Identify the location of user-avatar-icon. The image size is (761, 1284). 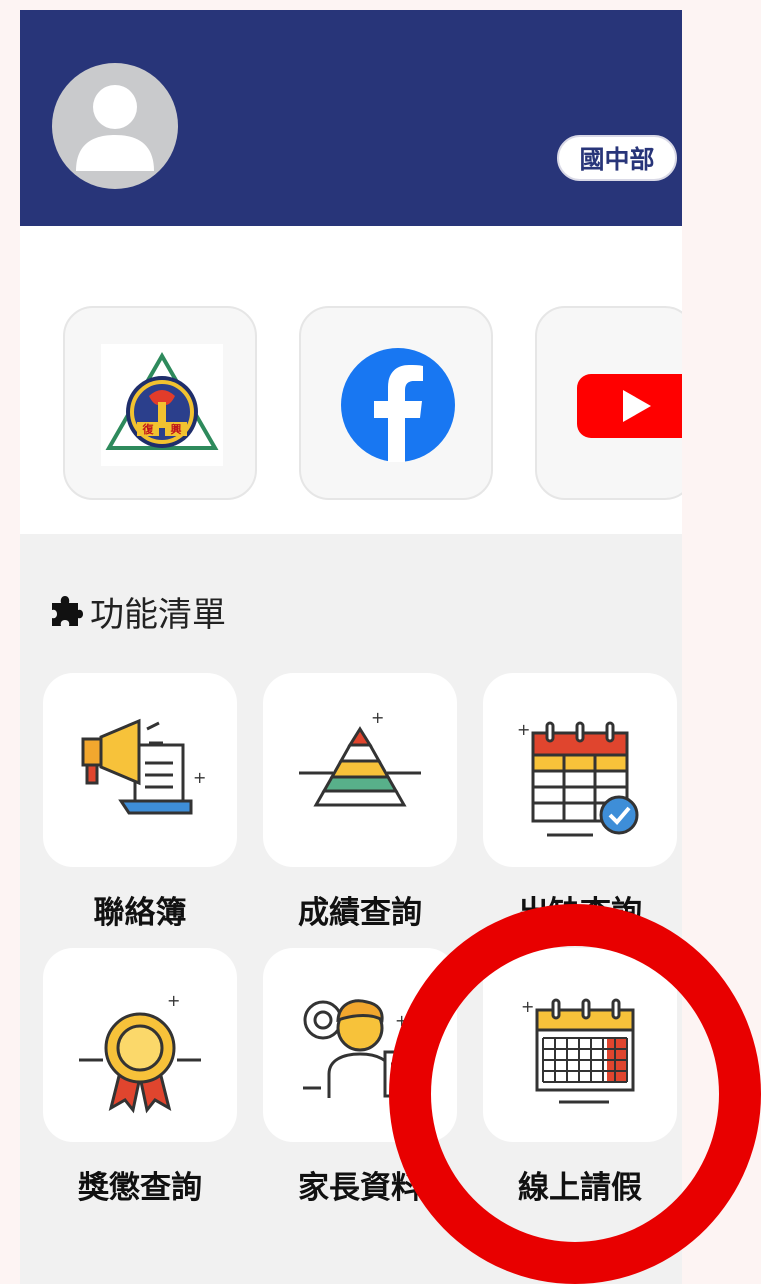
(115, 128).